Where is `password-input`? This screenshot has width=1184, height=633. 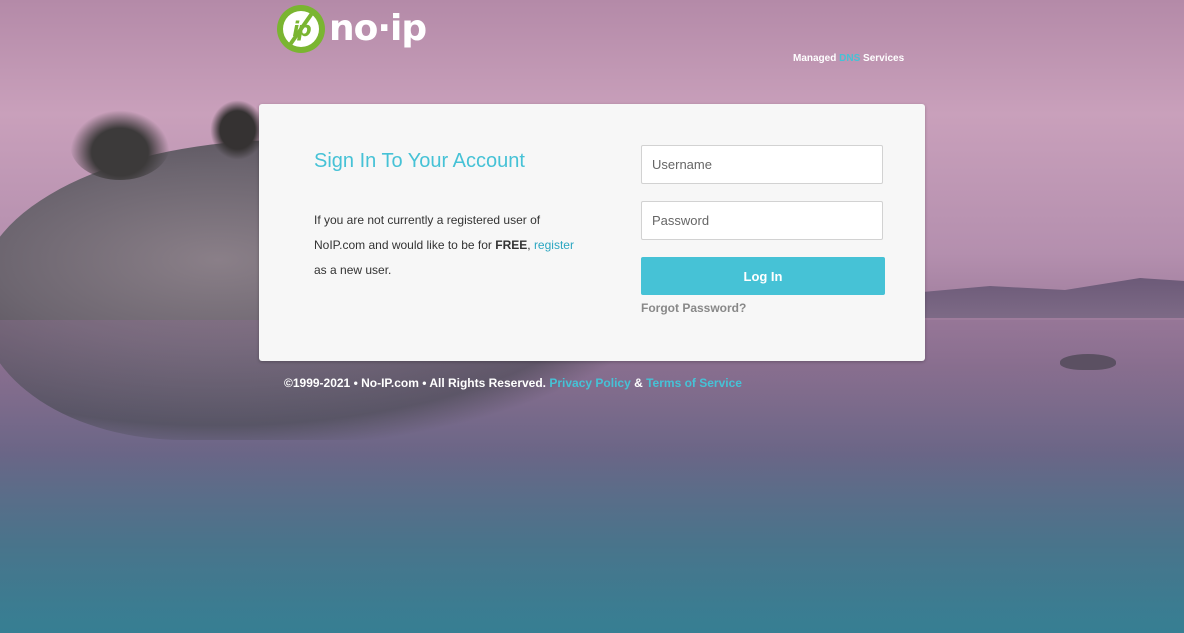 password-input is located at coordinates (762, 220).